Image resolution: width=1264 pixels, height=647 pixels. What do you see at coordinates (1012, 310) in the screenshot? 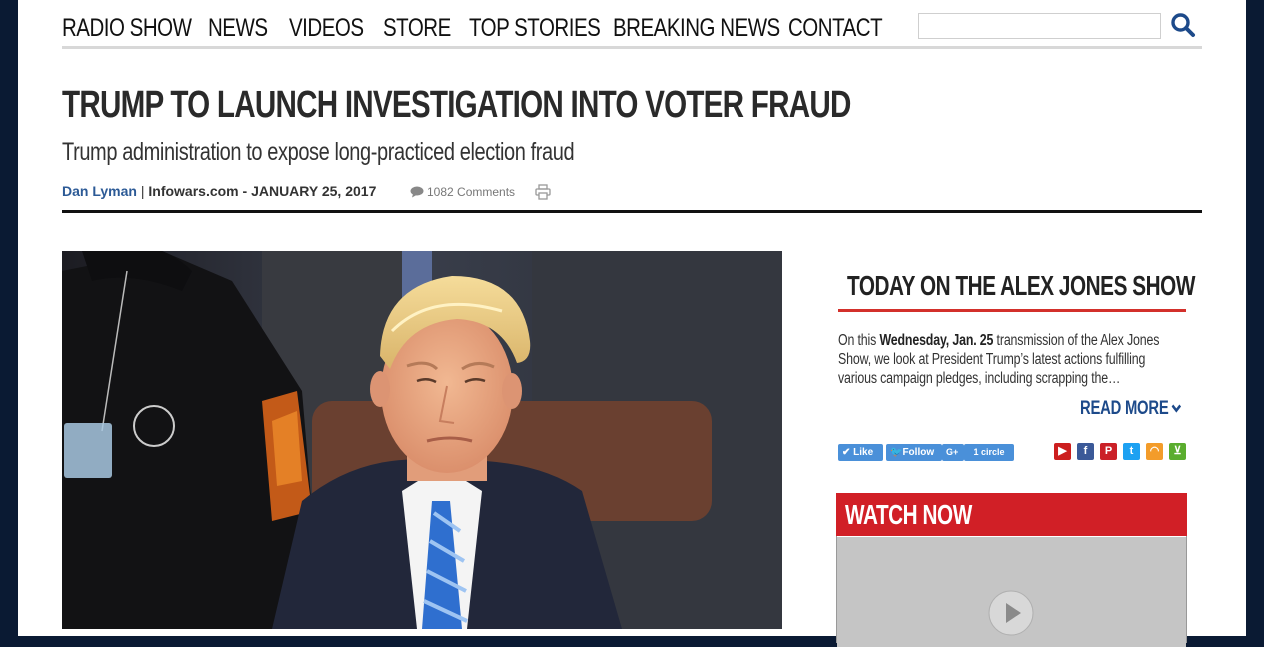
I see `today-show-divider` at bounding box center [1012, 310].